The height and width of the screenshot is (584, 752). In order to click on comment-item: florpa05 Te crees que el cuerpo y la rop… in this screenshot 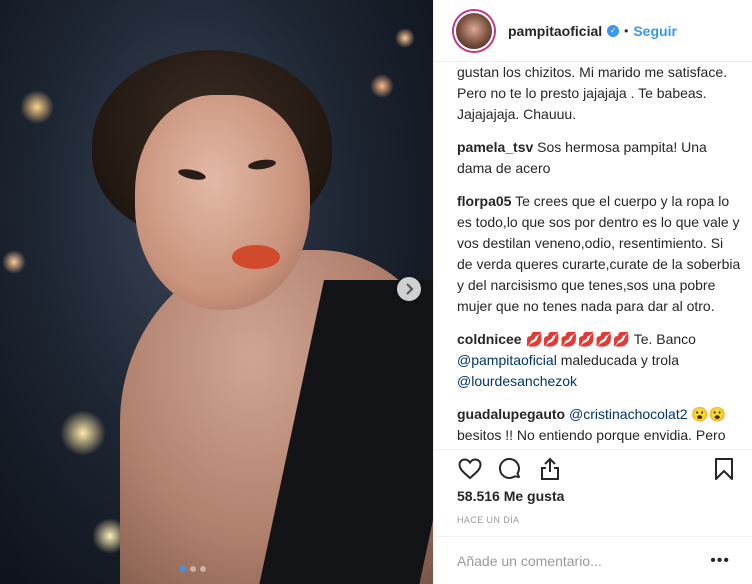, I will do `click(599, 254)`.